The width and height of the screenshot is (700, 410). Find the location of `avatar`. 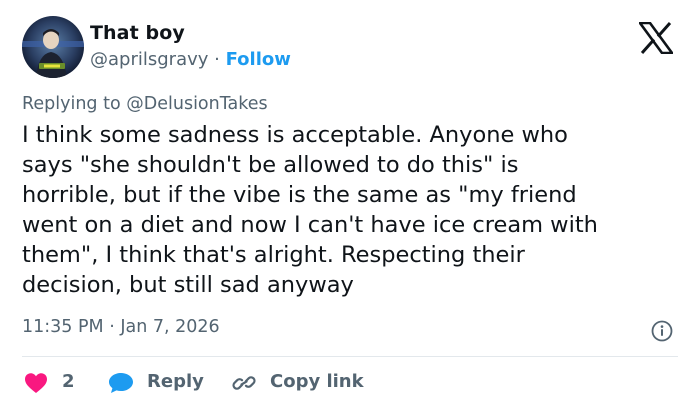

avatar is located at coordinates (53, 47).